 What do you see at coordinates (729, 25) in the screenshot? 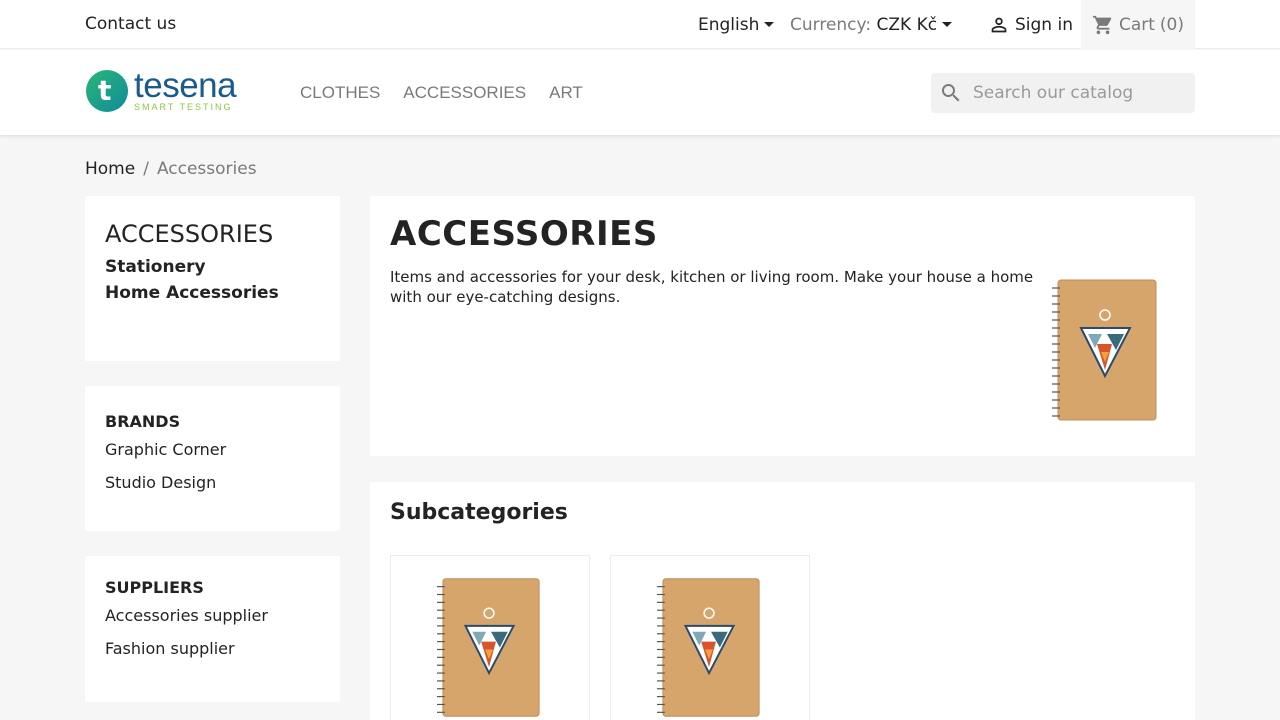
I see `language-label: English` at bounding box center [729, 25].